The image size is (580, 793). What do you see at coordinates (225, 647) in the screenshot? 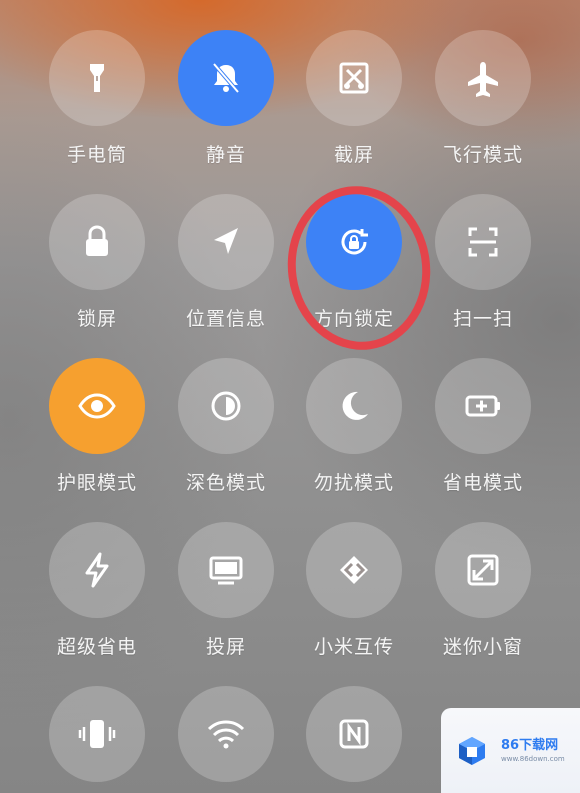
I see `tile-label: 投屏` at bounding box center [225, 647].